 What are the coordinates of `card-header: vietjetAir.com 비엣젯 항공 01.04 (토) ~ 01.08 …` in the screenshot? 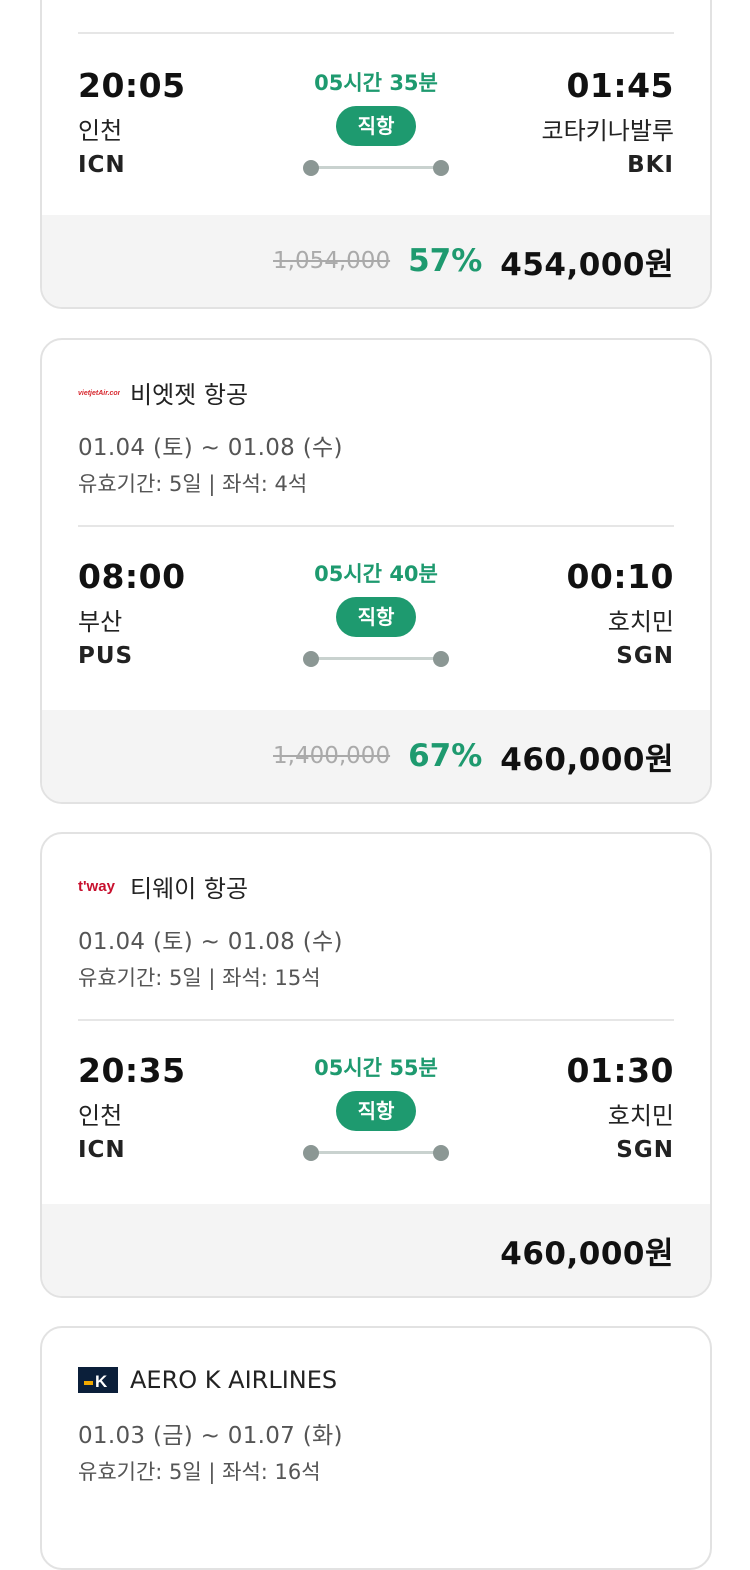 It's located at (376, 432).